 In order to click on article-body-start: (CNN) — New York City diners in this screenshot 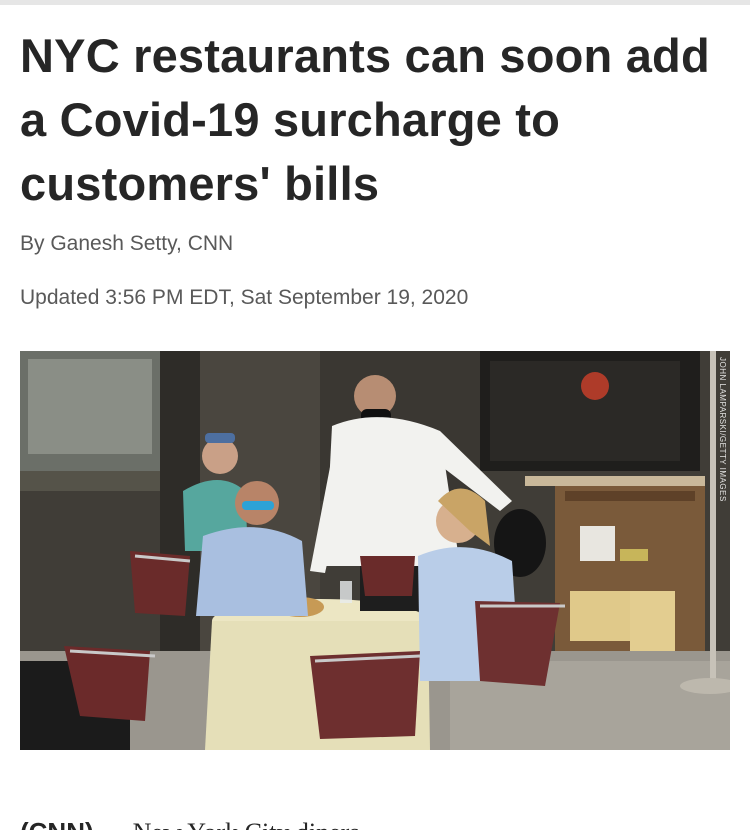, I will do `click(375, 822)`.